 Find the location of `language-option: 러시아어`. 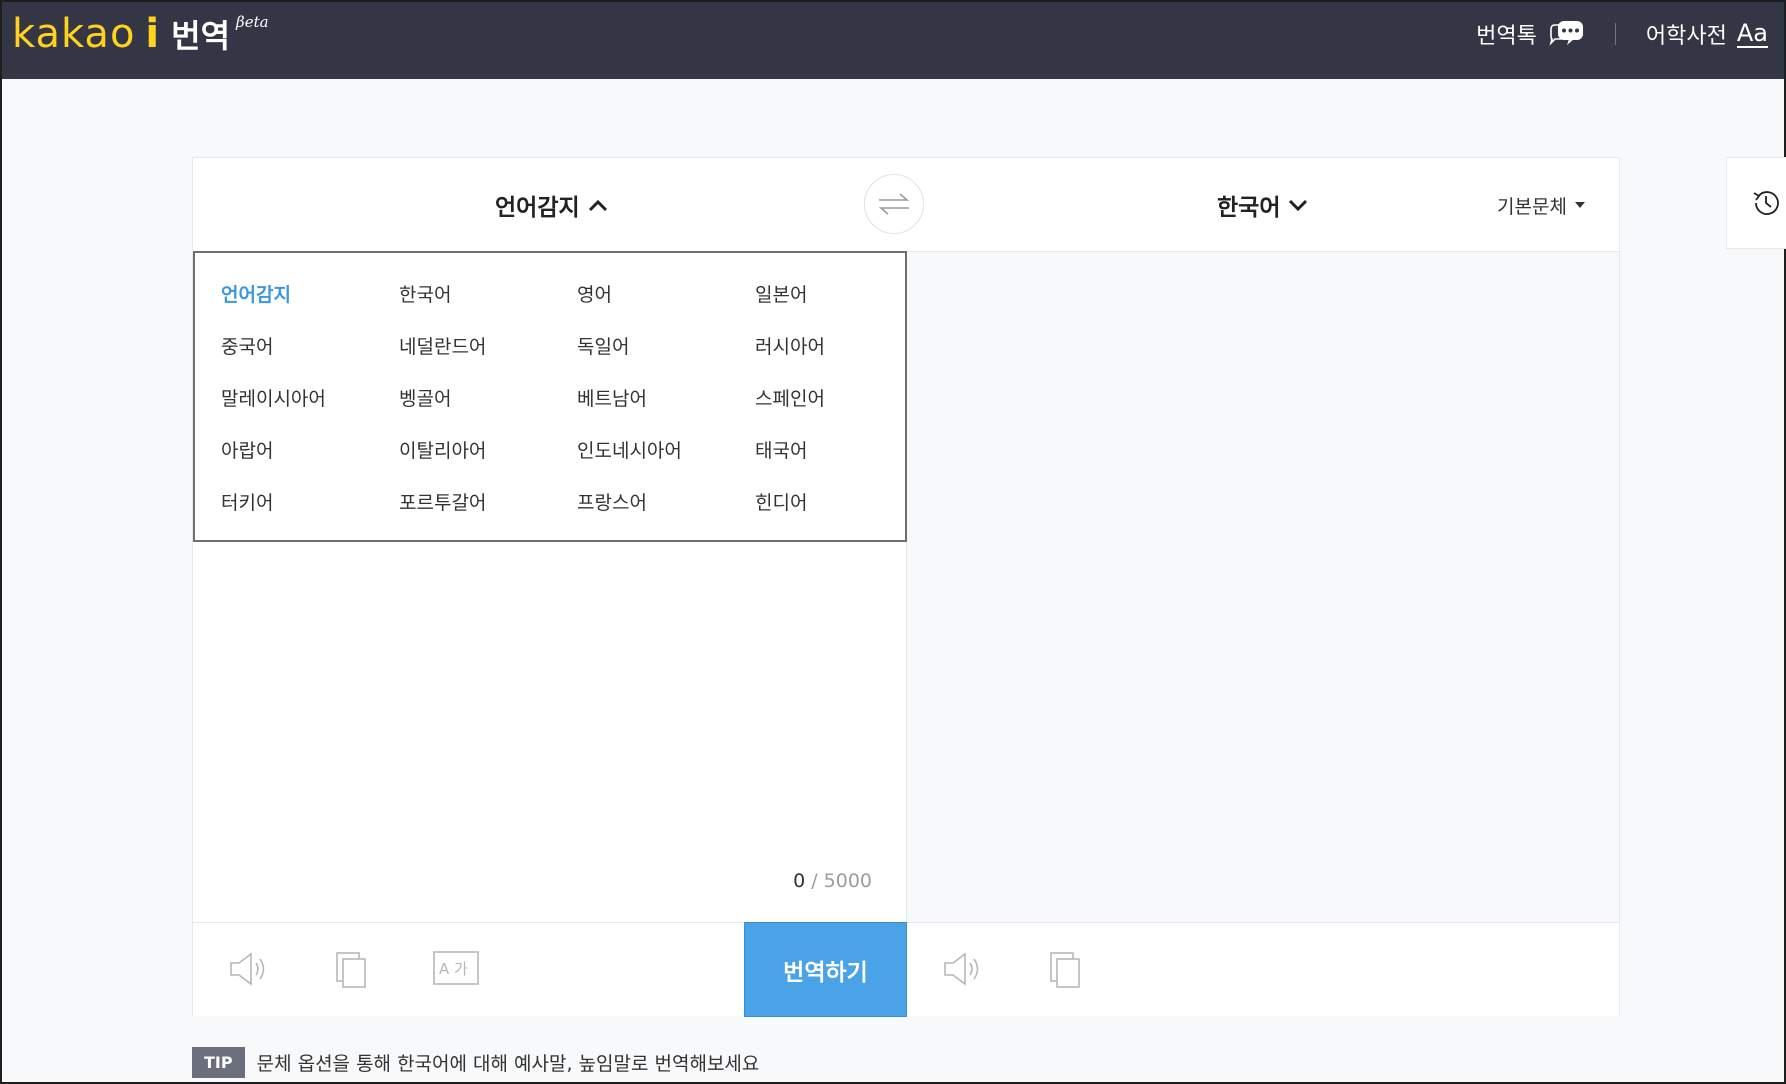

language-option: 러시아어 is located at coordinates (820, 353).